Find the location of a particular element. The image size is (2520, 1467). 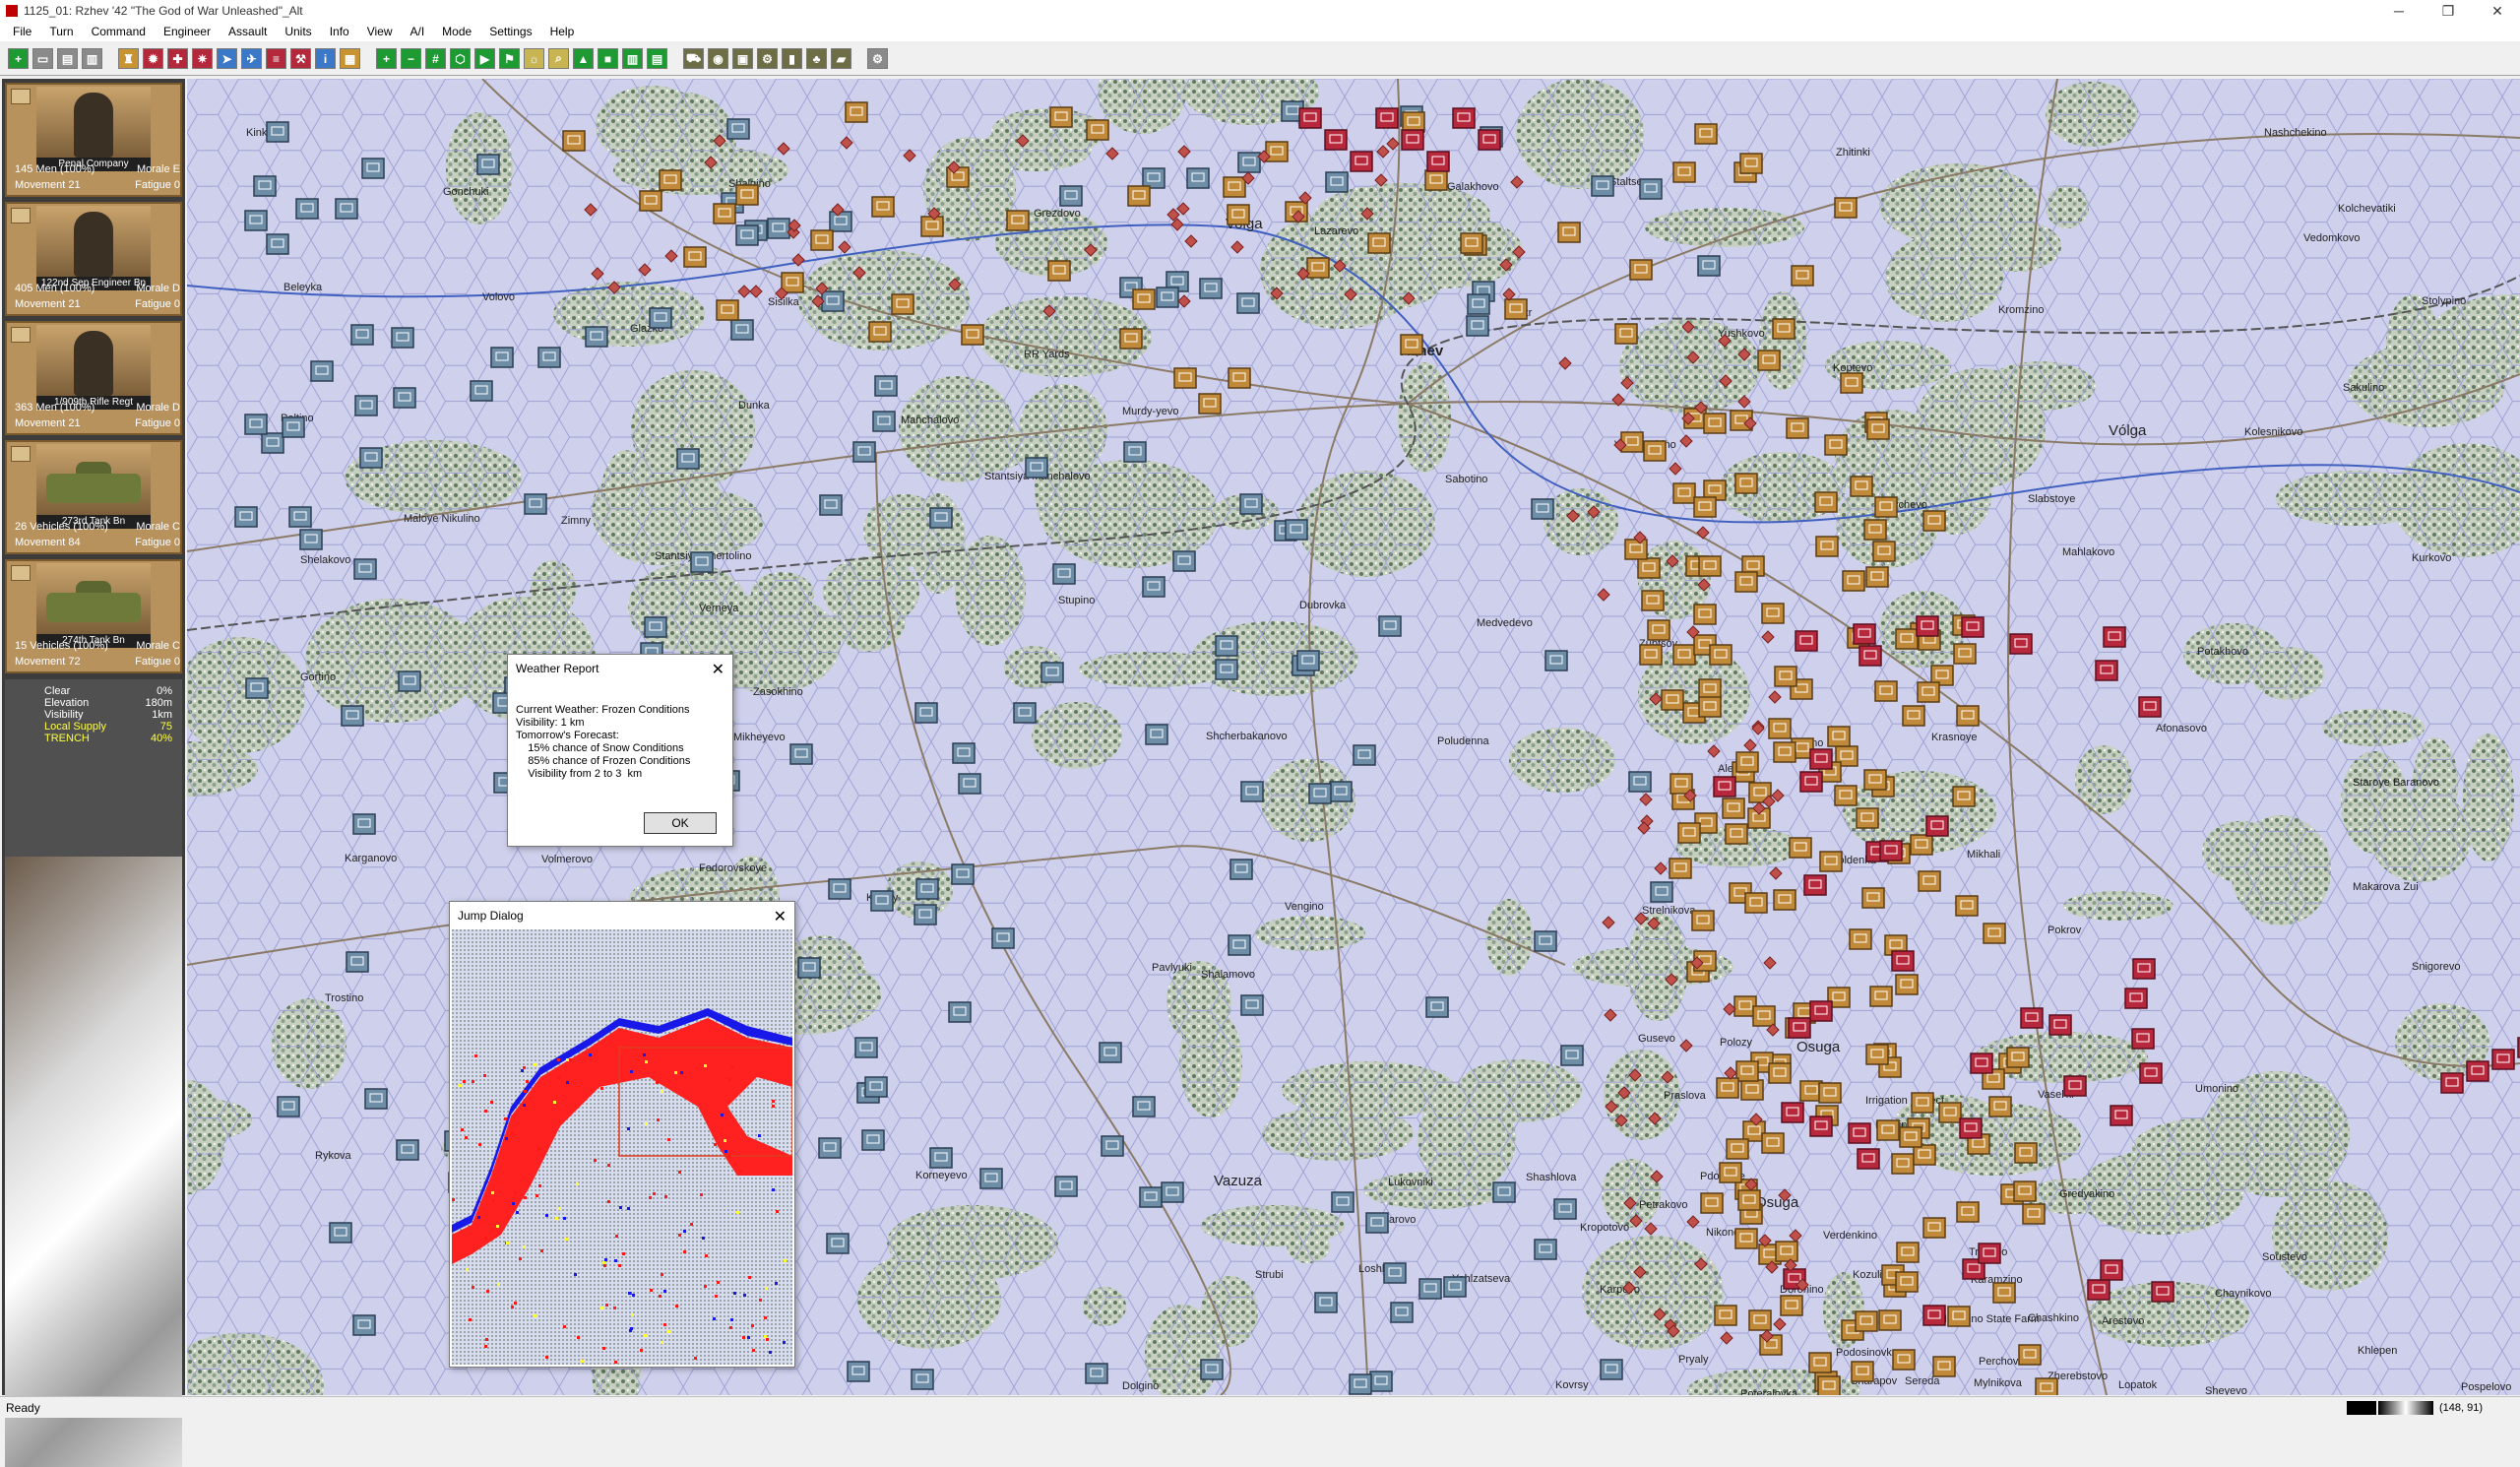

hex-icon: ⬡ is located at coordinates (460, 58).